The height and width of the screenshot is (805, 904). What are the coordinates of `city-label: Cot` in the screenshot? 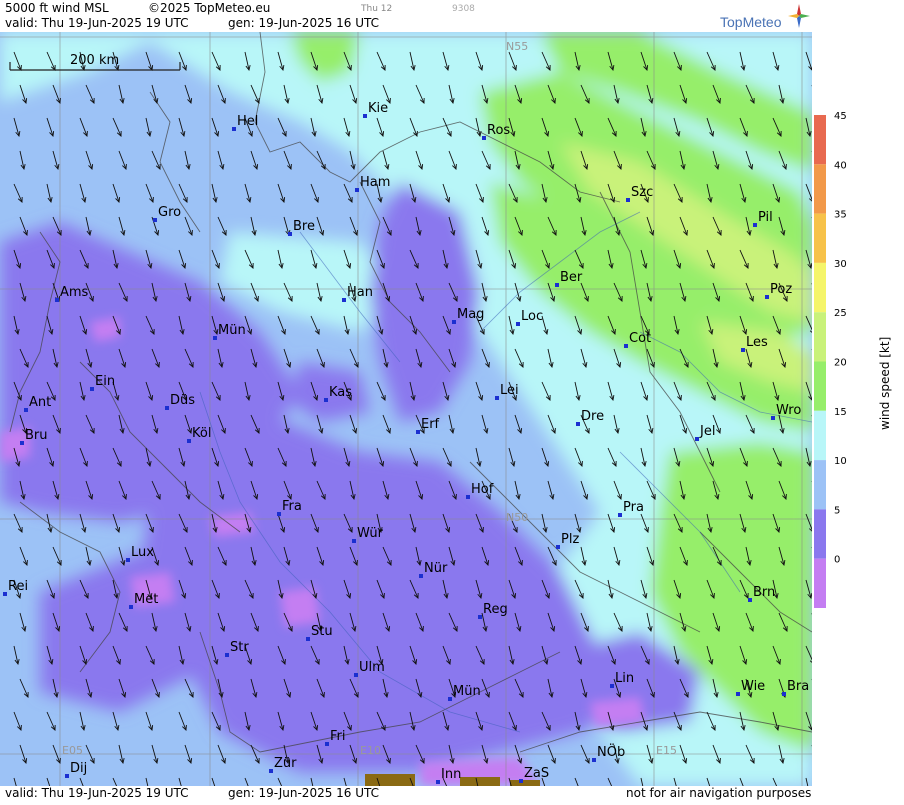 It's located at (640, 338).